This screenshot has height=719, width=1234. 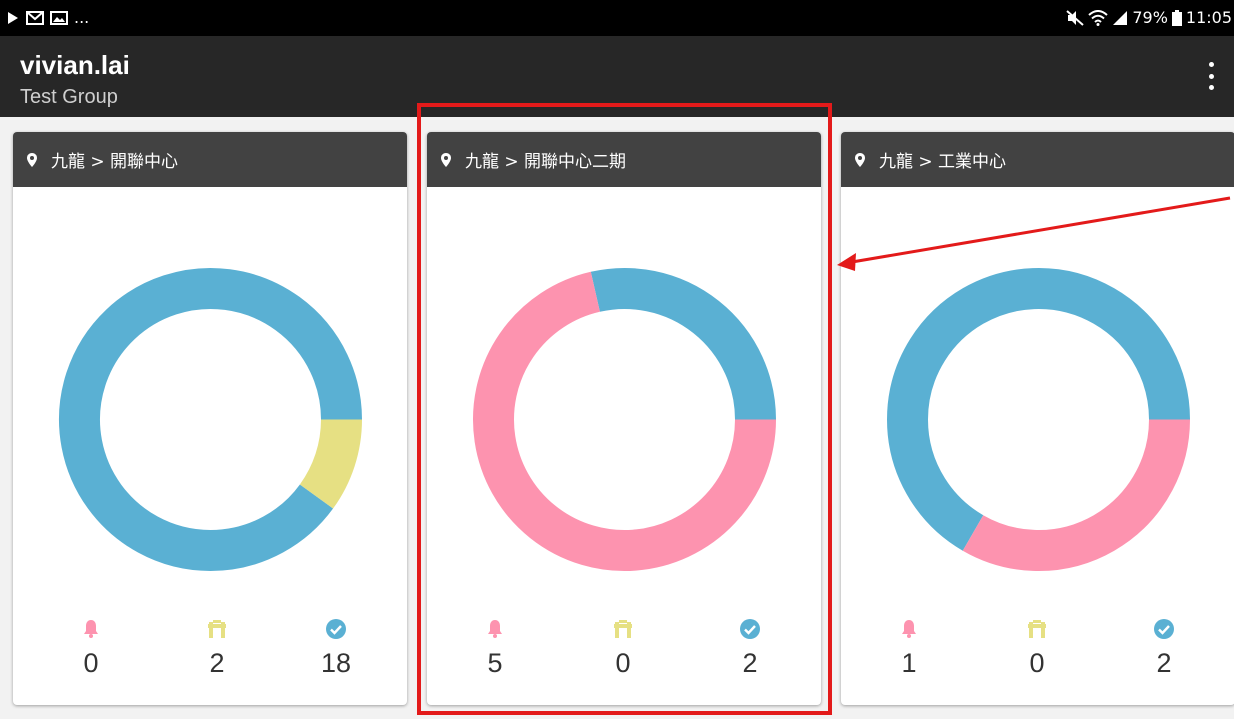 I want to click on warning-count: 2, so click(x=217, y=663).